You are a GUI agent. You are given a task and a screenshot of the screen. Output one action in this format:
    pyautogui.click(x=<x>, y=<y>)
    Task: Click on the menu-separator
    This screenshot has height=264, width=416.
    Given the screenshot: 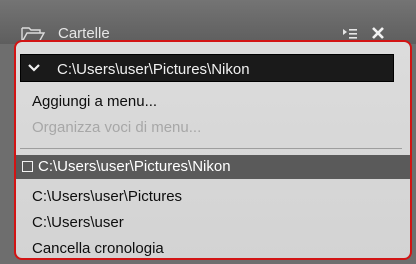 What is the action you would take?
    pyautogui.click(x=211, y=148)
    